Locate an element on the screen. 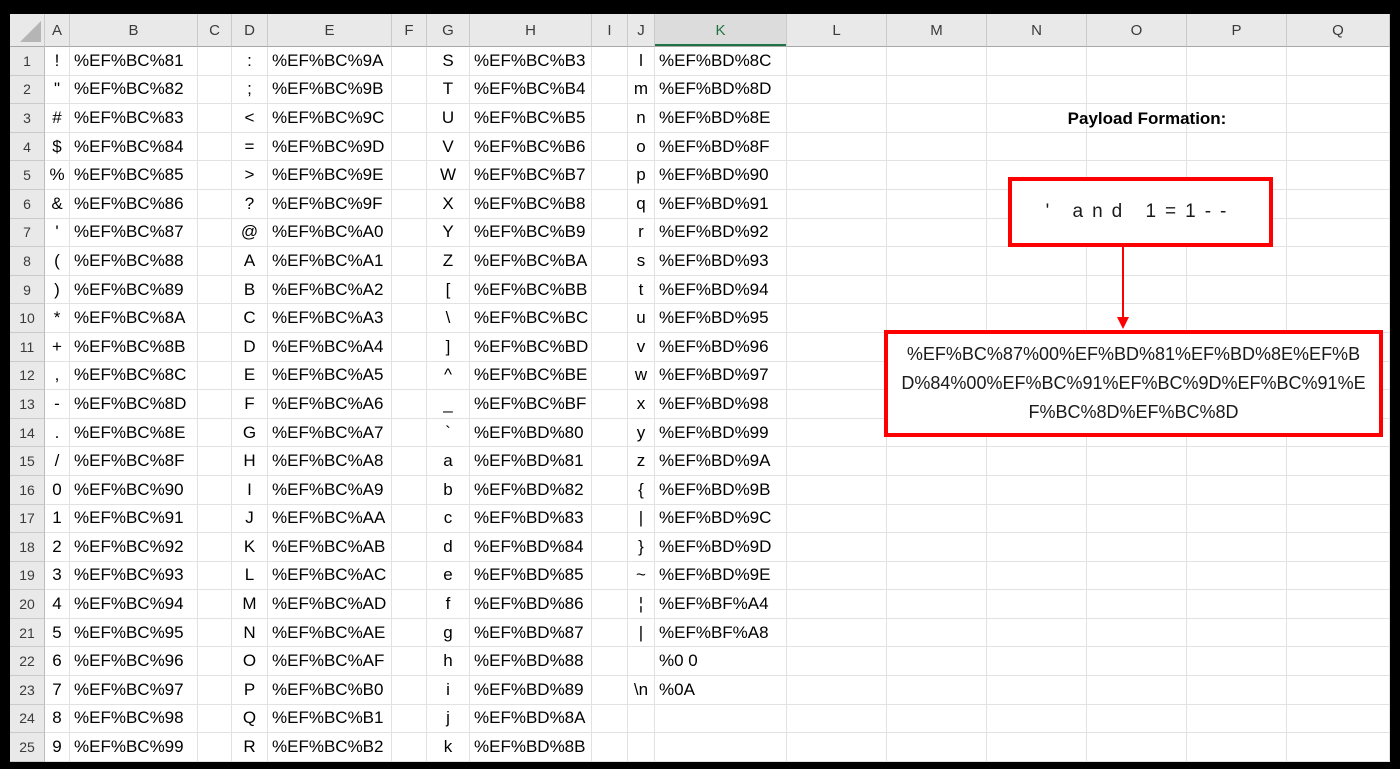 The image size is (1400, 769). cell-F1 is located at coordinates (409, 61).